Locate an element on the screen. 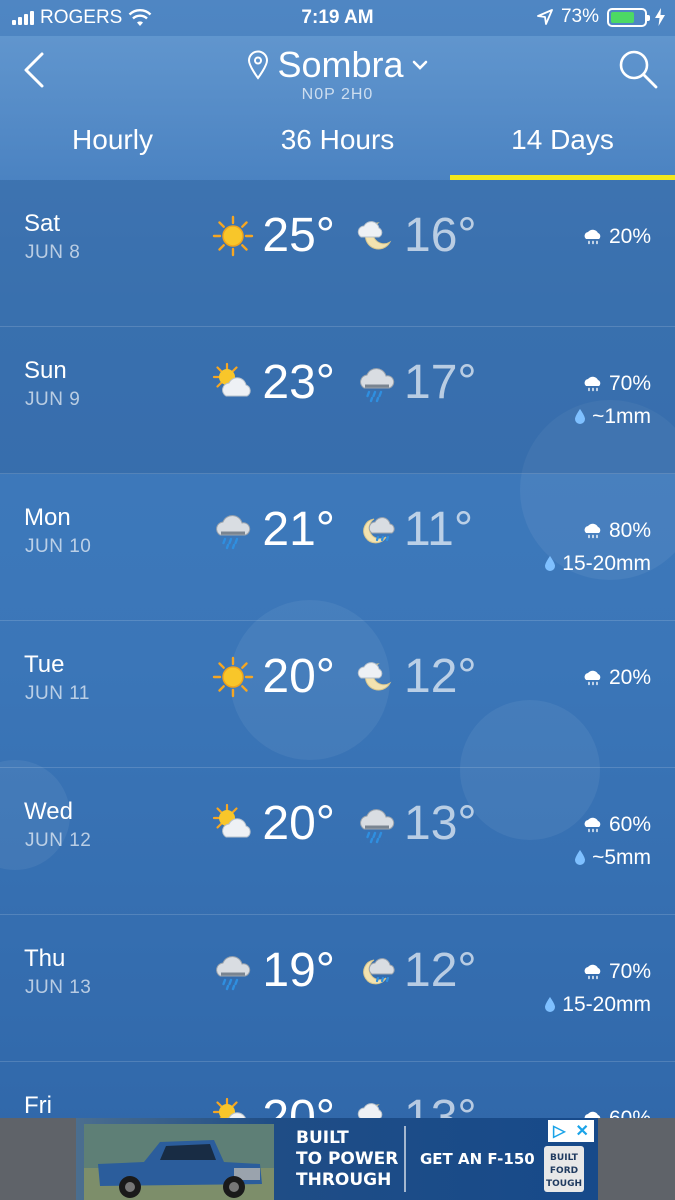 This screenshot has width=675, height=1200. search-icon is located at coordinates (638, 69).